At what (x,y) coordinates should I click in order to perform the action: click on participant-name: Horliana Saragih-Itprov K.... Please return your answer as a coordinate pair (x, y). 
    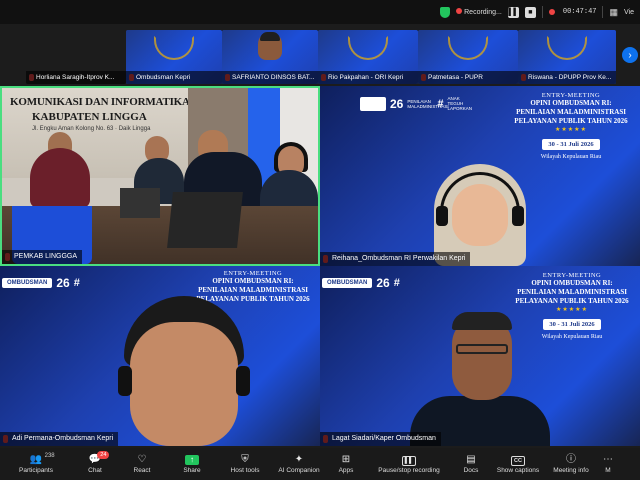
    Looking at the image, I should click on (76, 77).